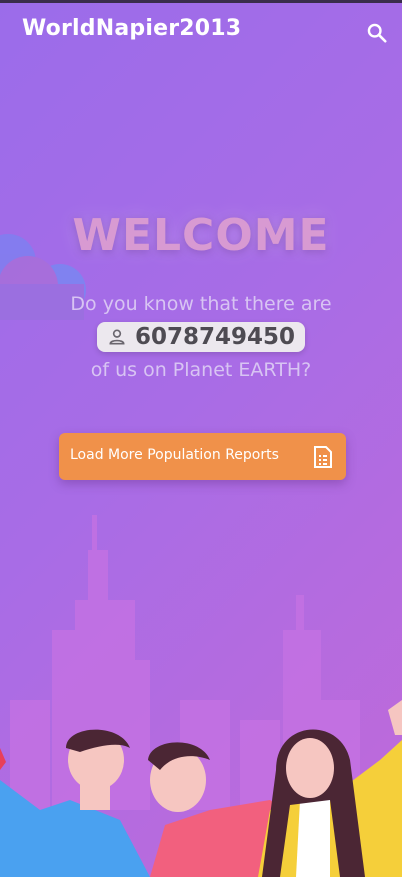 Image resolution: width=402 pixels, height=877 pixels. I want to click on population-counter: 6078749450, so click(201, 337).